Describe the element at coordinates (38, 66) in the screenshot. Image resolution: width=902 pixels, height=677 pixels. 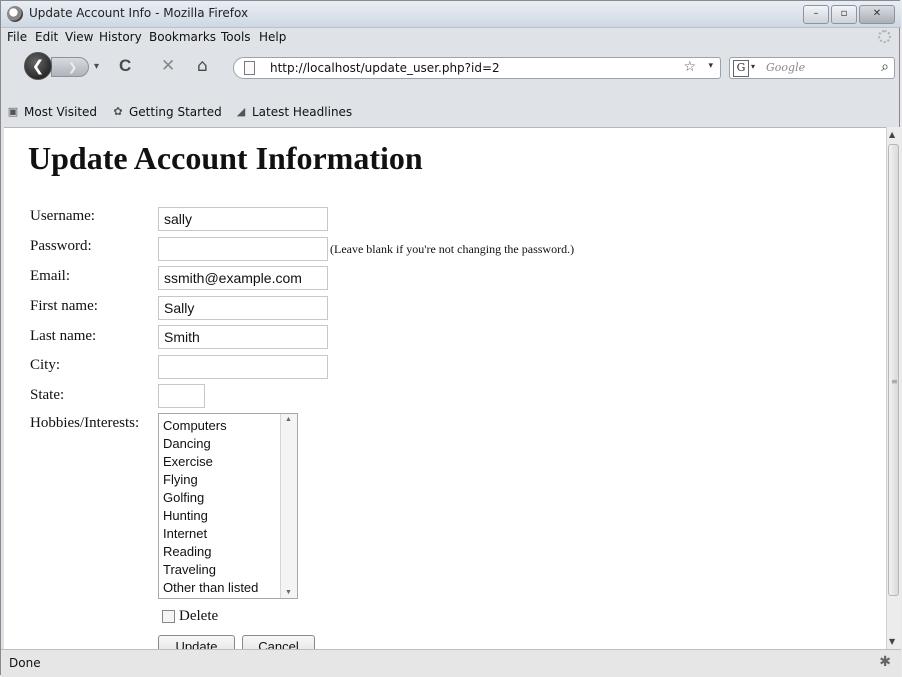
I see `back-button: ❮` at that location.